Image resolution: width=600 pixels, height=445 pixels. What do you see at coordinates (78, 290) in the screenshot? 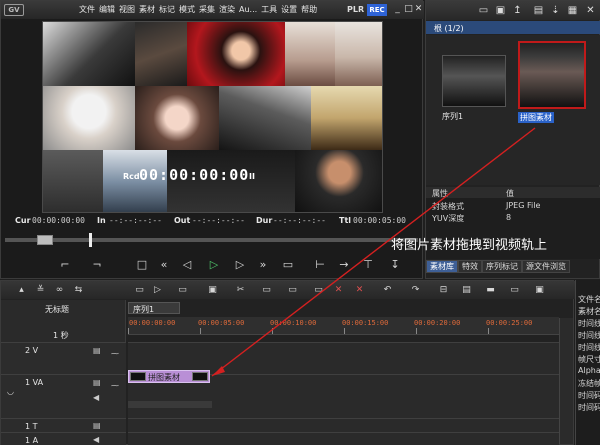
I see `sync-icon: ⇆` at bounding box center [78, 290].